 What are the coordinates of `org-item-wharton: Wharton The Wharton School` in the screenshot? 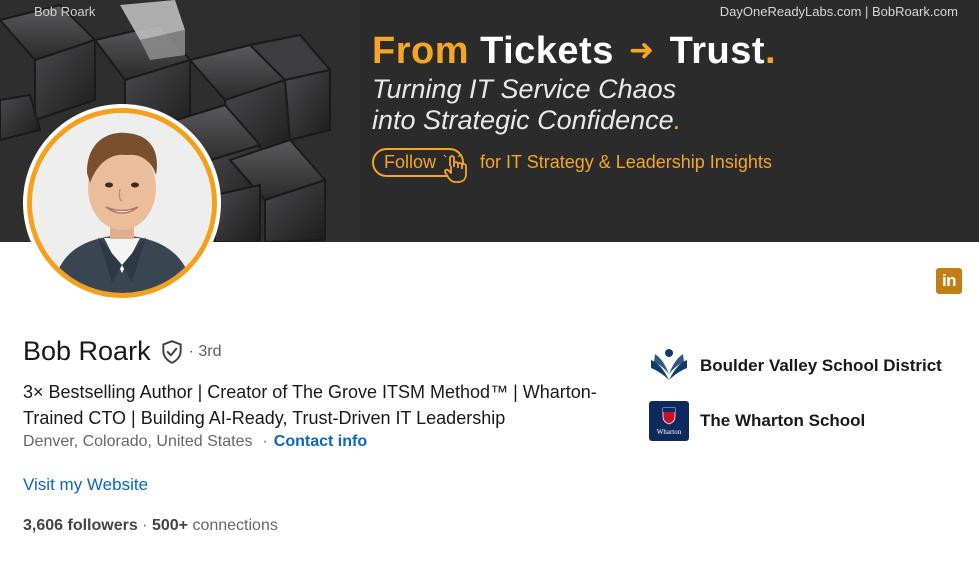 It's located at (757, 421).